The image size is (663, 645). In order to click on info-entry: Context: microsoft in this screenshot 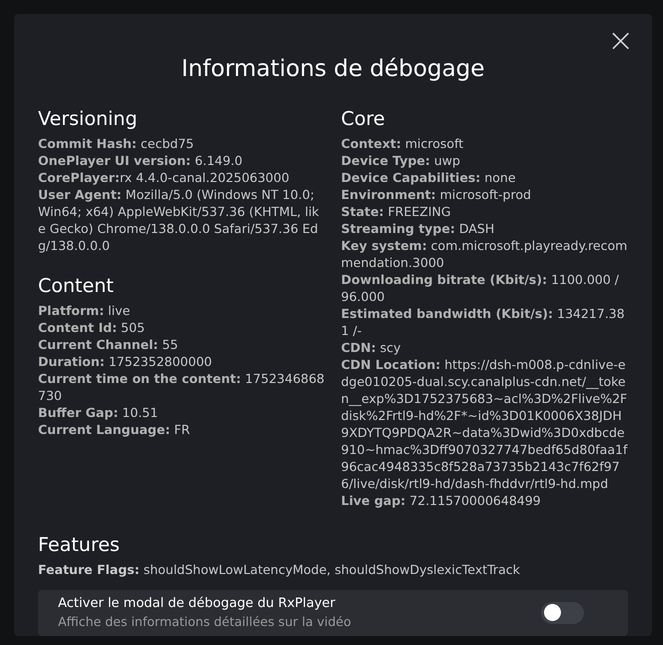, I will do `click(402, 143)`.